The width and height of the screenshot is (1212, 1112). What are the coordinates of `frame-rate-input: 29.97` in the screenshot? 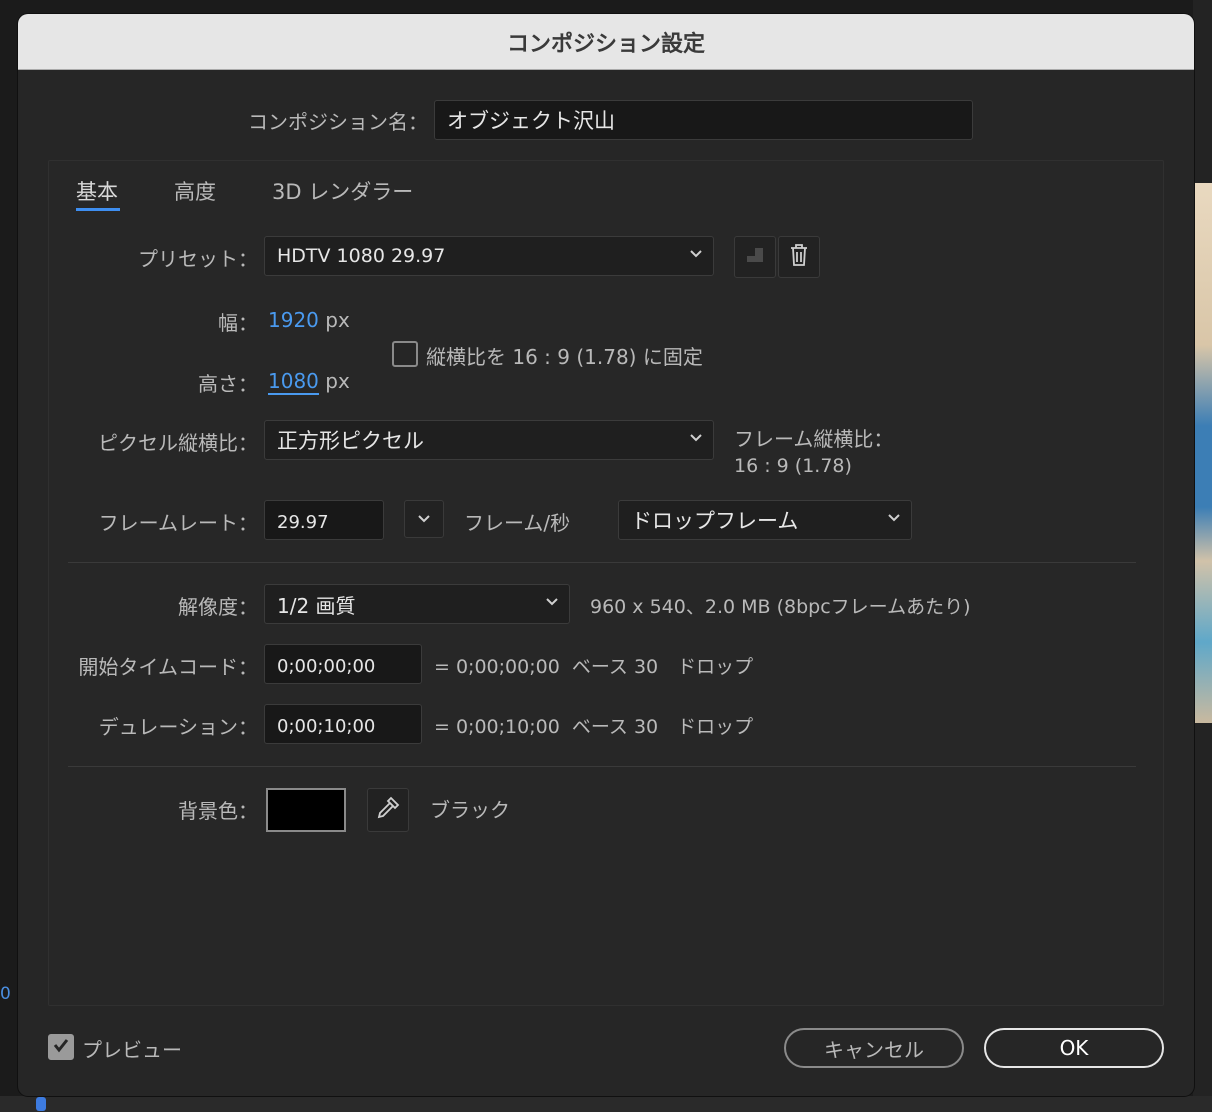 It's located at (324, 520).